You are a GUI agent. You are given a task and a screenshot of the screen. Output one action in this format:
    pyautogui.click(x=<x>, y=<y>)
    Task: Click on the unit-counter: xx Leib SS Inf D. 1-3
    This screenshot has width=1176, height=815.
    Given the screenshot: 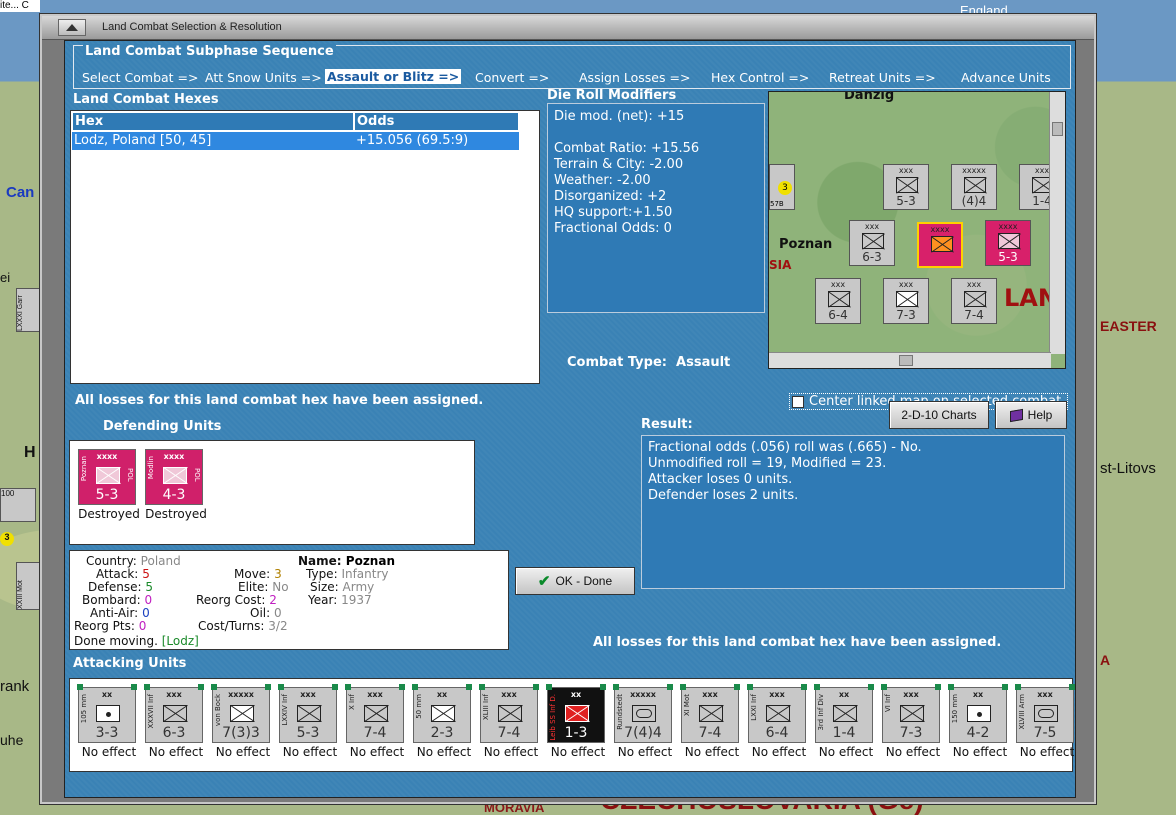 What is the action you would take?
    pyautogui.click(x=576, y=713)
    